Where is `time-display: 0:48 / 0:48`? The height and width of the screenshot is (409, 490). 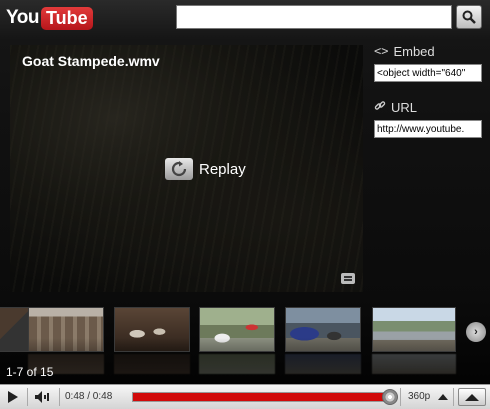 time-display: 0:48 / 0:48 is located at coordinates (89, 396).